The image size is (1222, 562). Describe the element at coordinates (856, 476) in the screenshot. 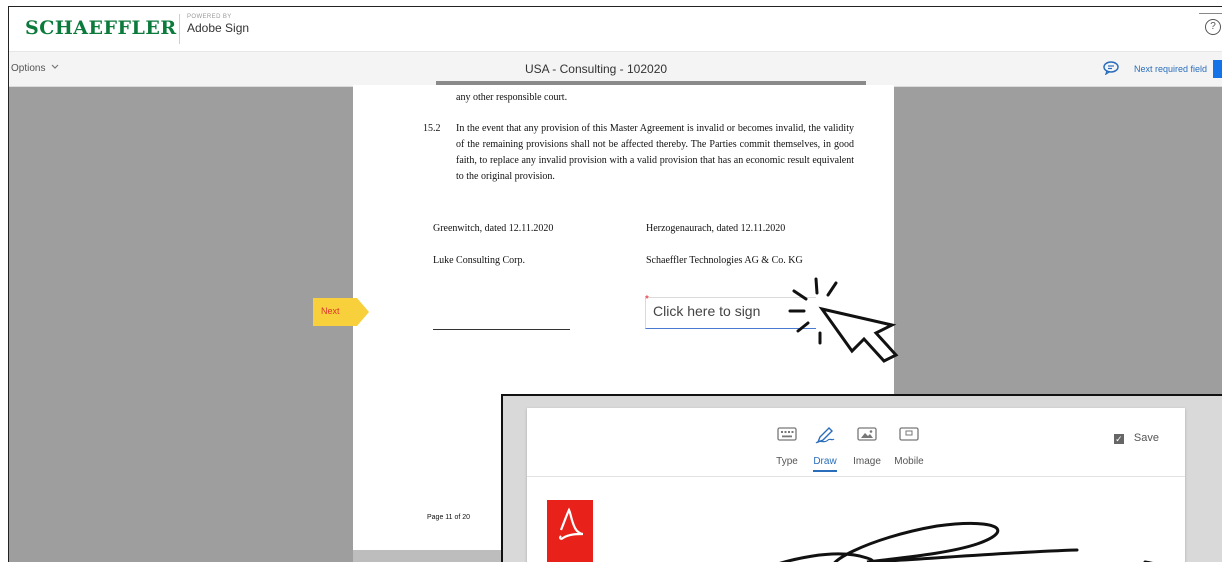

I see `modal-divider` at that location.